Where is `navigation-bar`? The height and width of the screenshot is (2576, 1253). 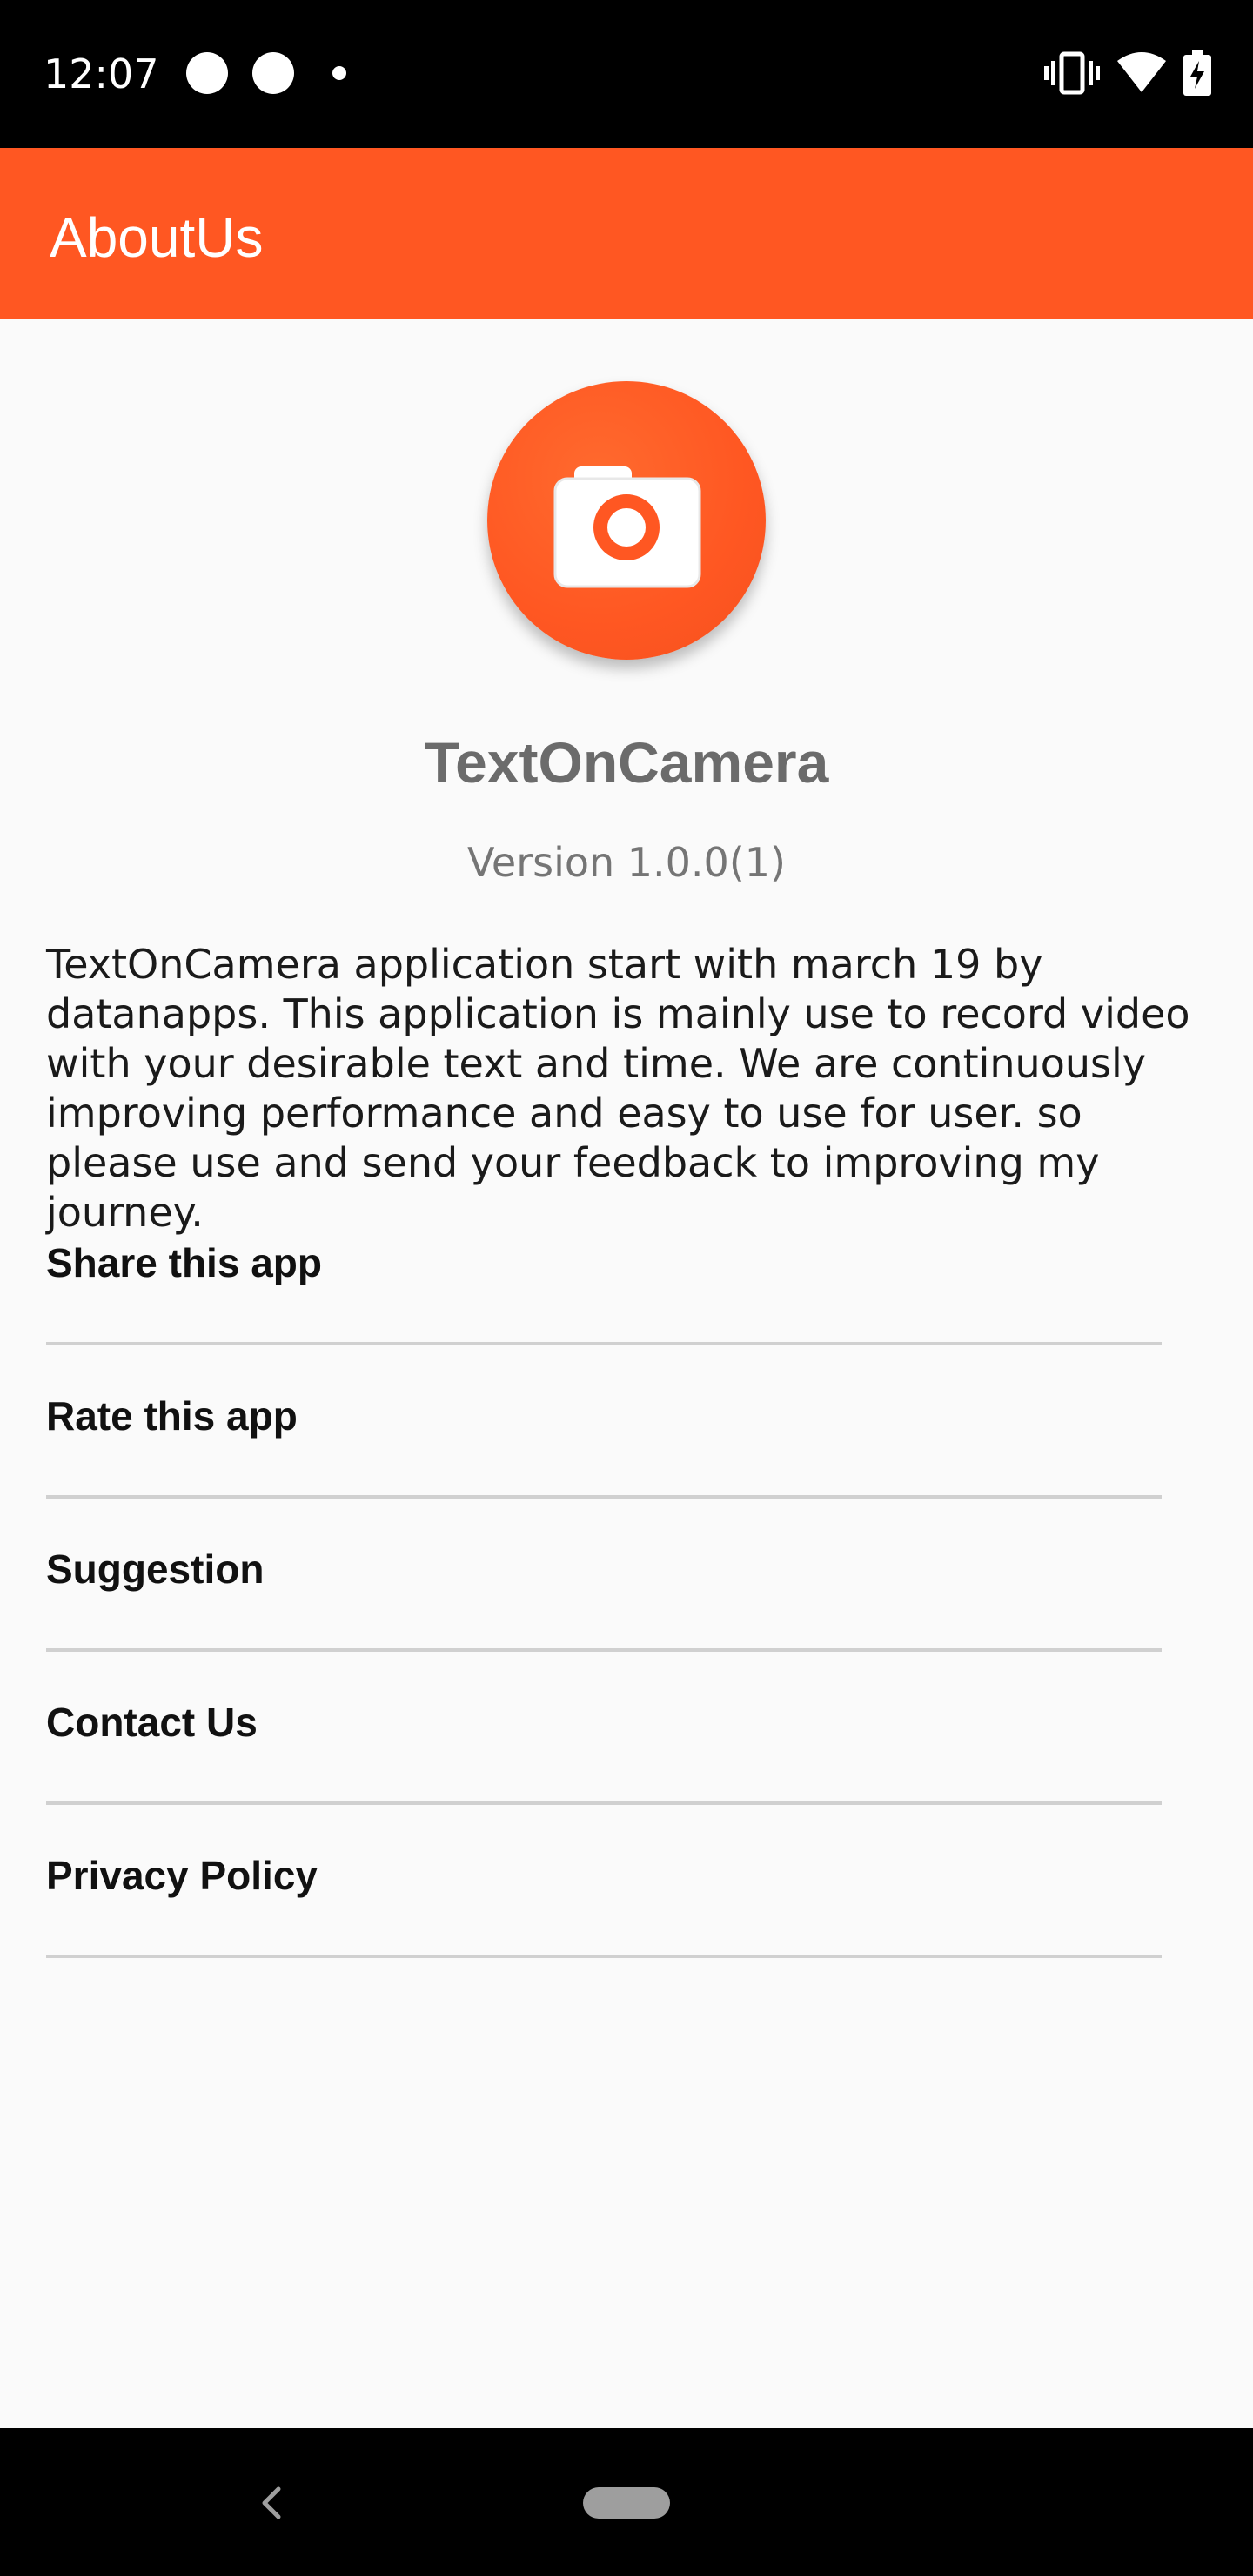
navigation-bar is located at coordinates (626, 2502).